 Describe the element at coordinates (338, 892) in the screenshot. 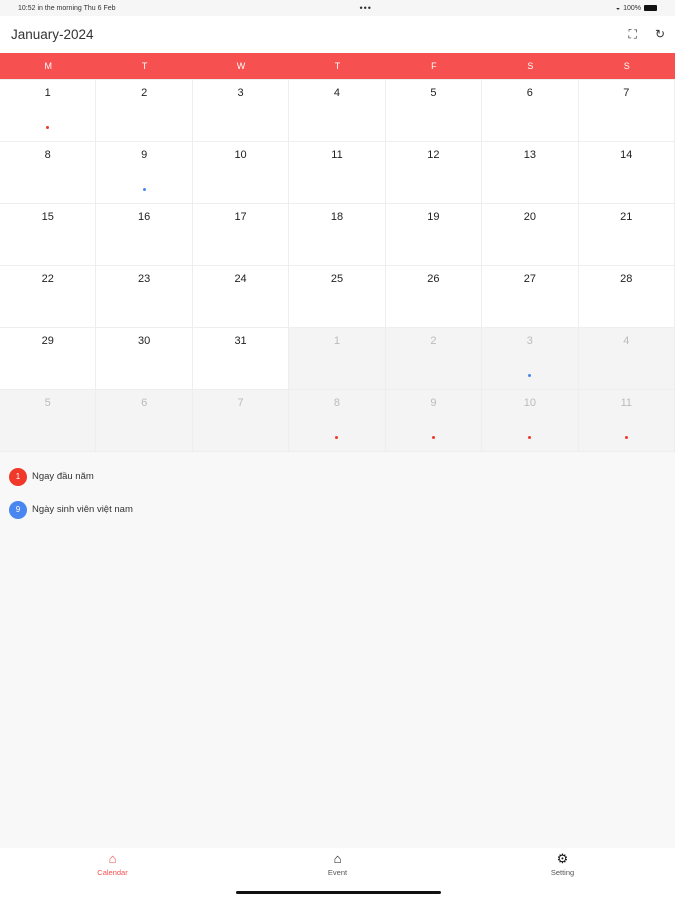

I see `home-indicator` at that location.